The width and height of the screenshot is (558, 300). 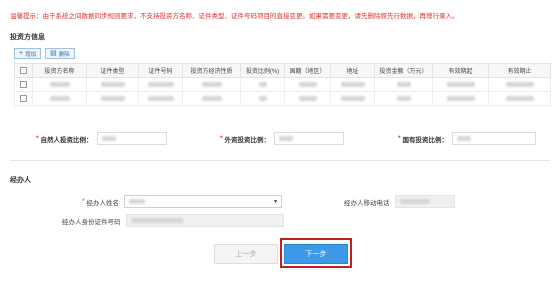 I want to click on investment-ratio-row: * 自然人投资比例： * 外资投资比例： * 国有投资比例：, so click(x=279, y=139).